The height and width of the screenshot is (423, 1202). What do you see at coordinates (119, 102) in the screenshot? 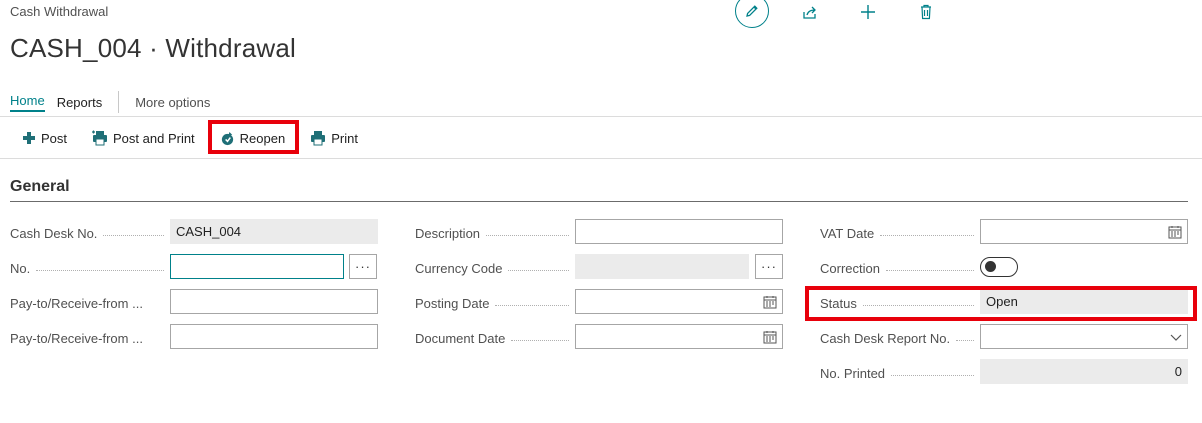
I see `tab-divider` at bounding box center [119, 102].